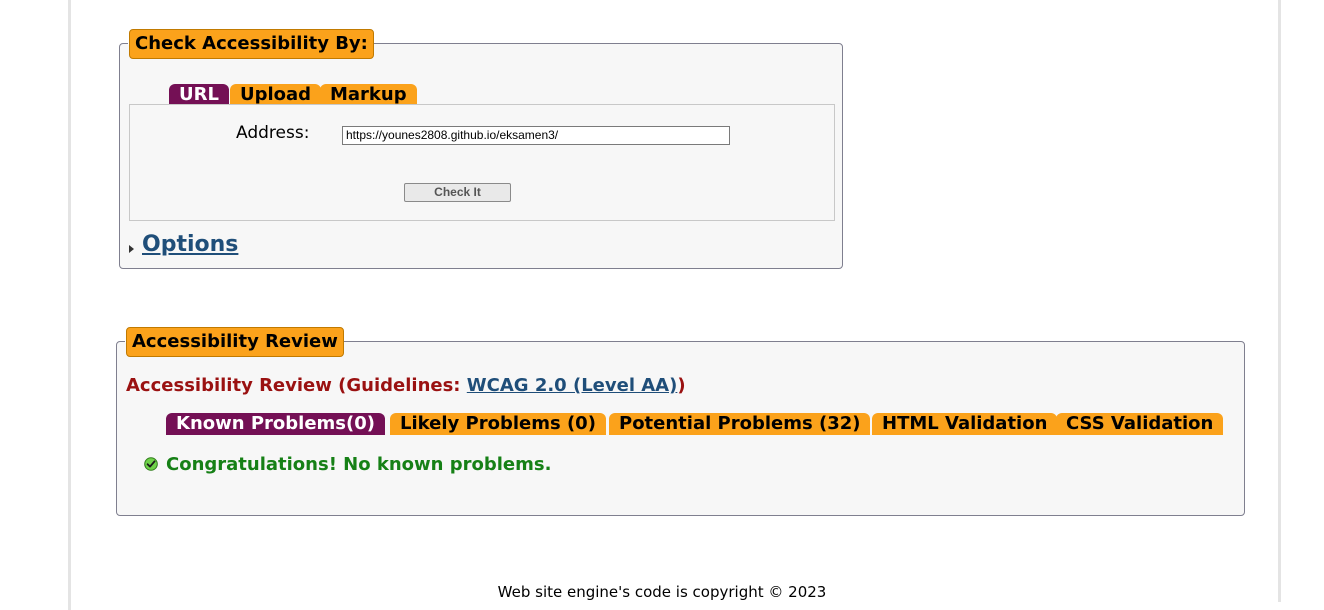 This screenshot has width=1324, height=610. What do you see at coordinates (572, 385) in the screenshot?
I see `wcag-guideline-link: WCAG 2.0 (Level AA)` at bounding box center [572, 385].